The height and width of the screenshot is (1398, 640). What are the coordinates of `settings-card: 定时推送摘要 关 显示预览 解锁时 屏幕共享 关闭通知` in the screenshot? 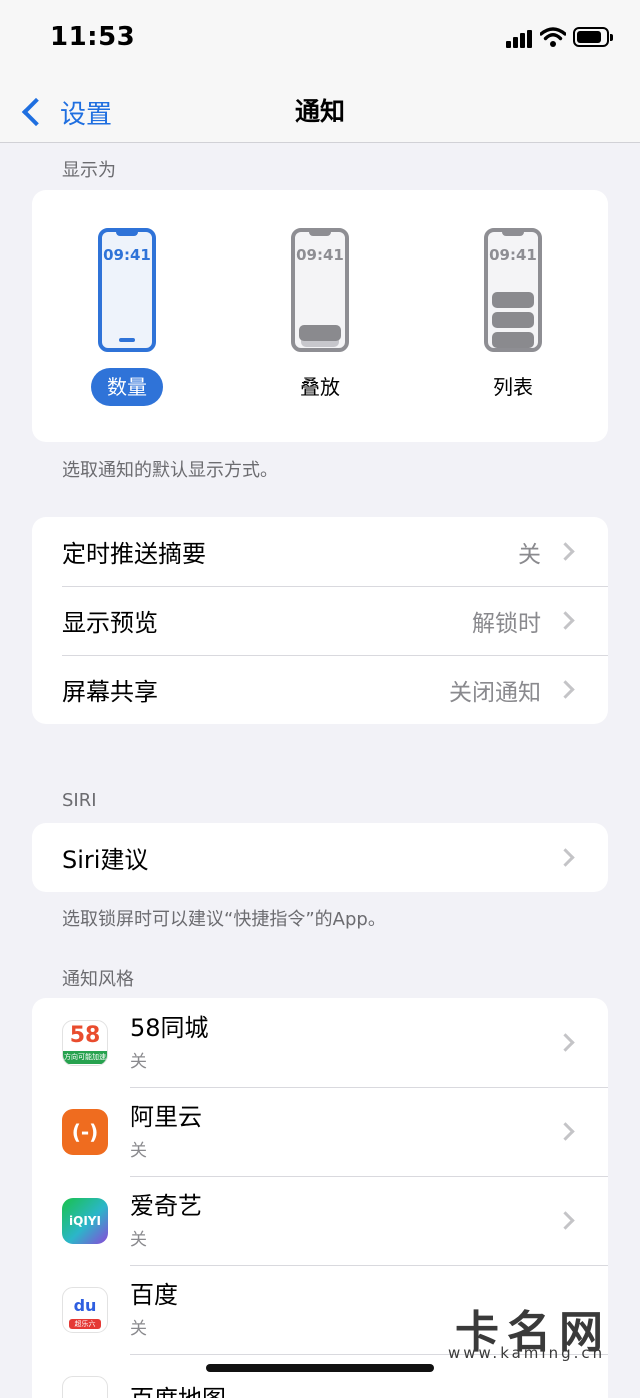 It's located at (320, 620).